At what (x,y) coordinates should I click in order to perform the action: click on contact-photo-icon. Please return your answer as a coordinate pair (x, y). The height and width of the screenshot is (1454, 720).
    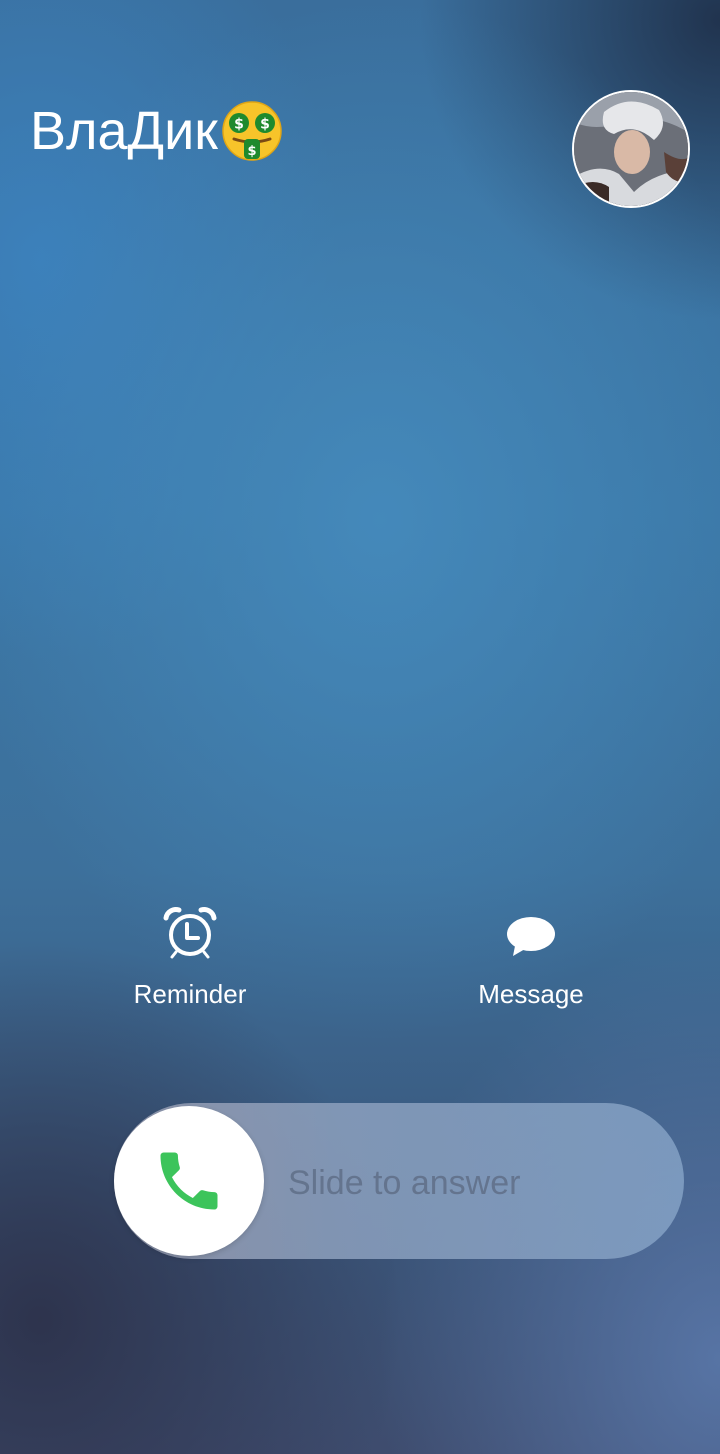
    Looking at the image, I should click on (631, 149).